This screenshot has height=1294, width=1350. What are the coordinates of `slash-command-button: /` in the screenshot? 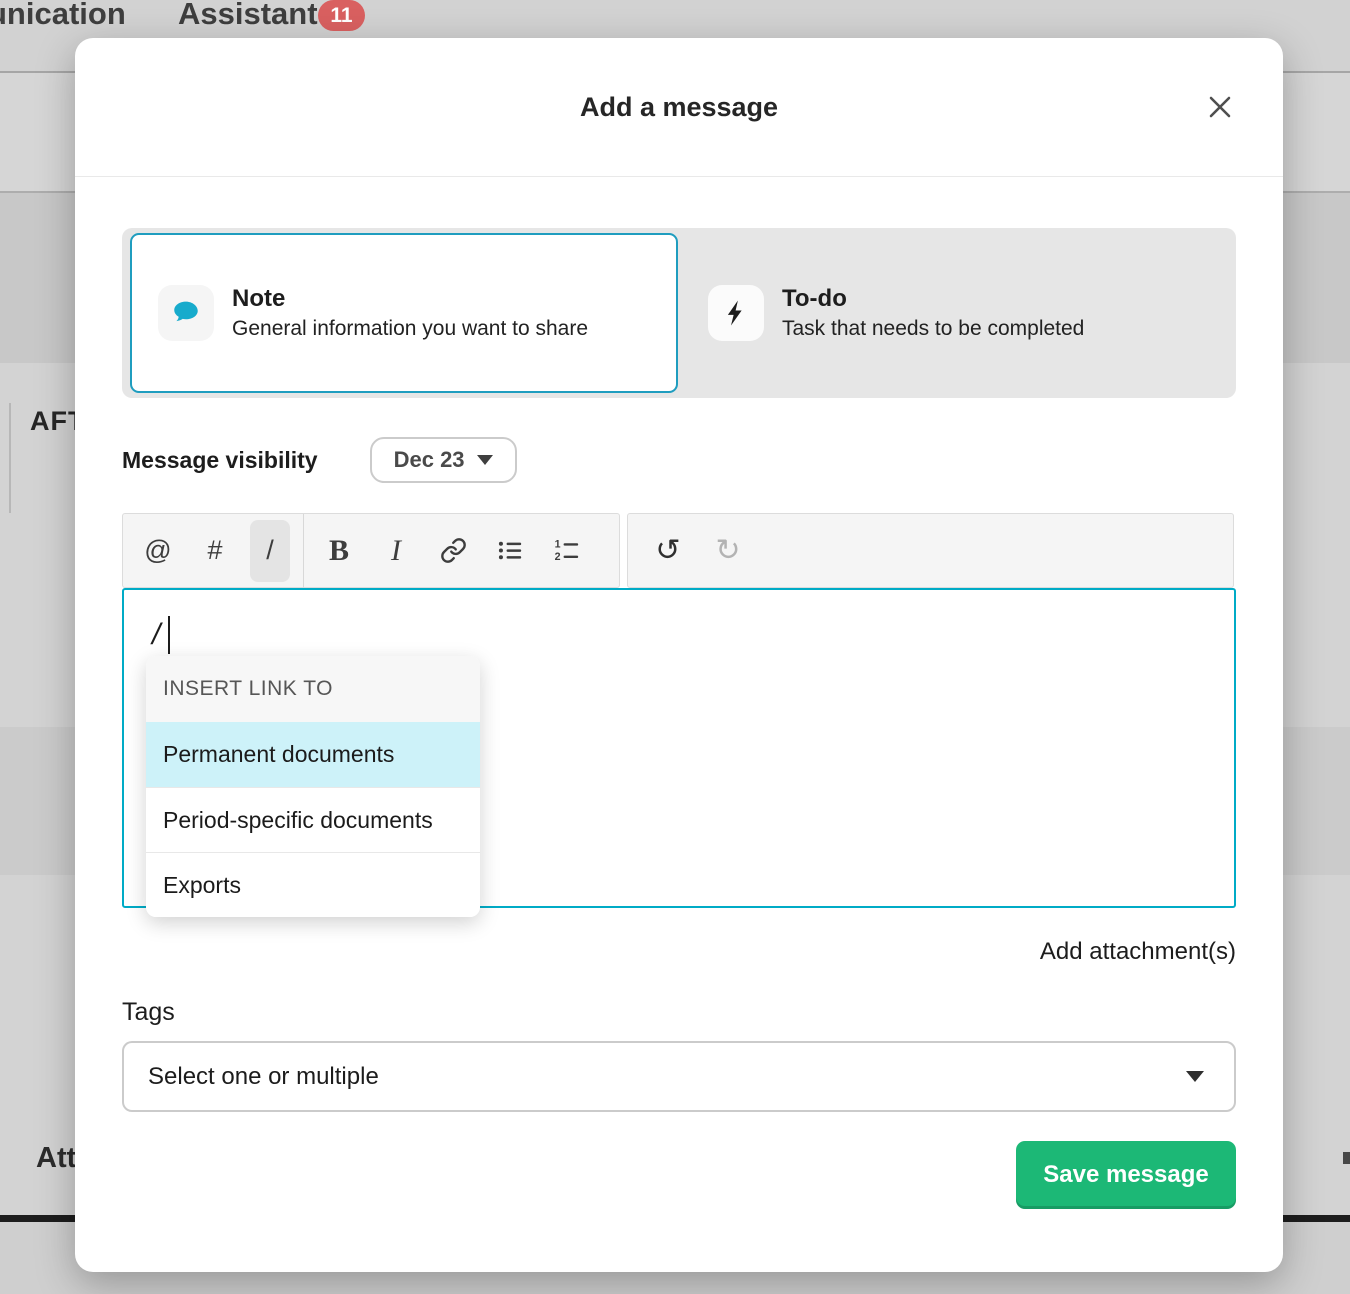 It's located at (270, 550).